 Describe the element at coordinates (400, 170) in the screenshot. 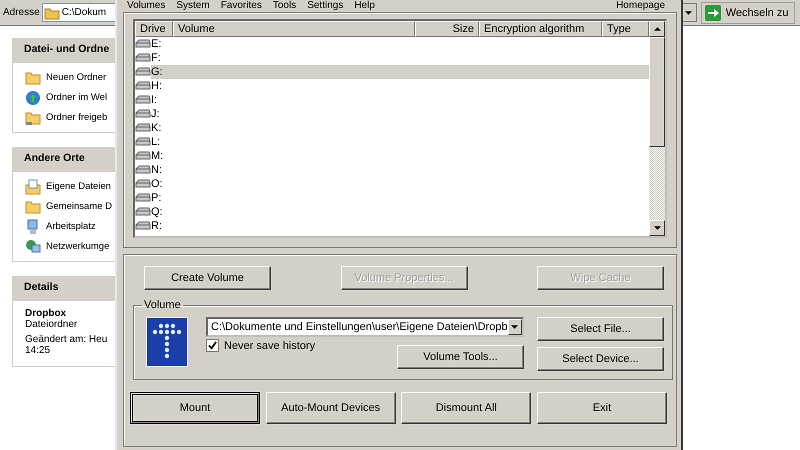

I see `drive-row: N:` at that location.